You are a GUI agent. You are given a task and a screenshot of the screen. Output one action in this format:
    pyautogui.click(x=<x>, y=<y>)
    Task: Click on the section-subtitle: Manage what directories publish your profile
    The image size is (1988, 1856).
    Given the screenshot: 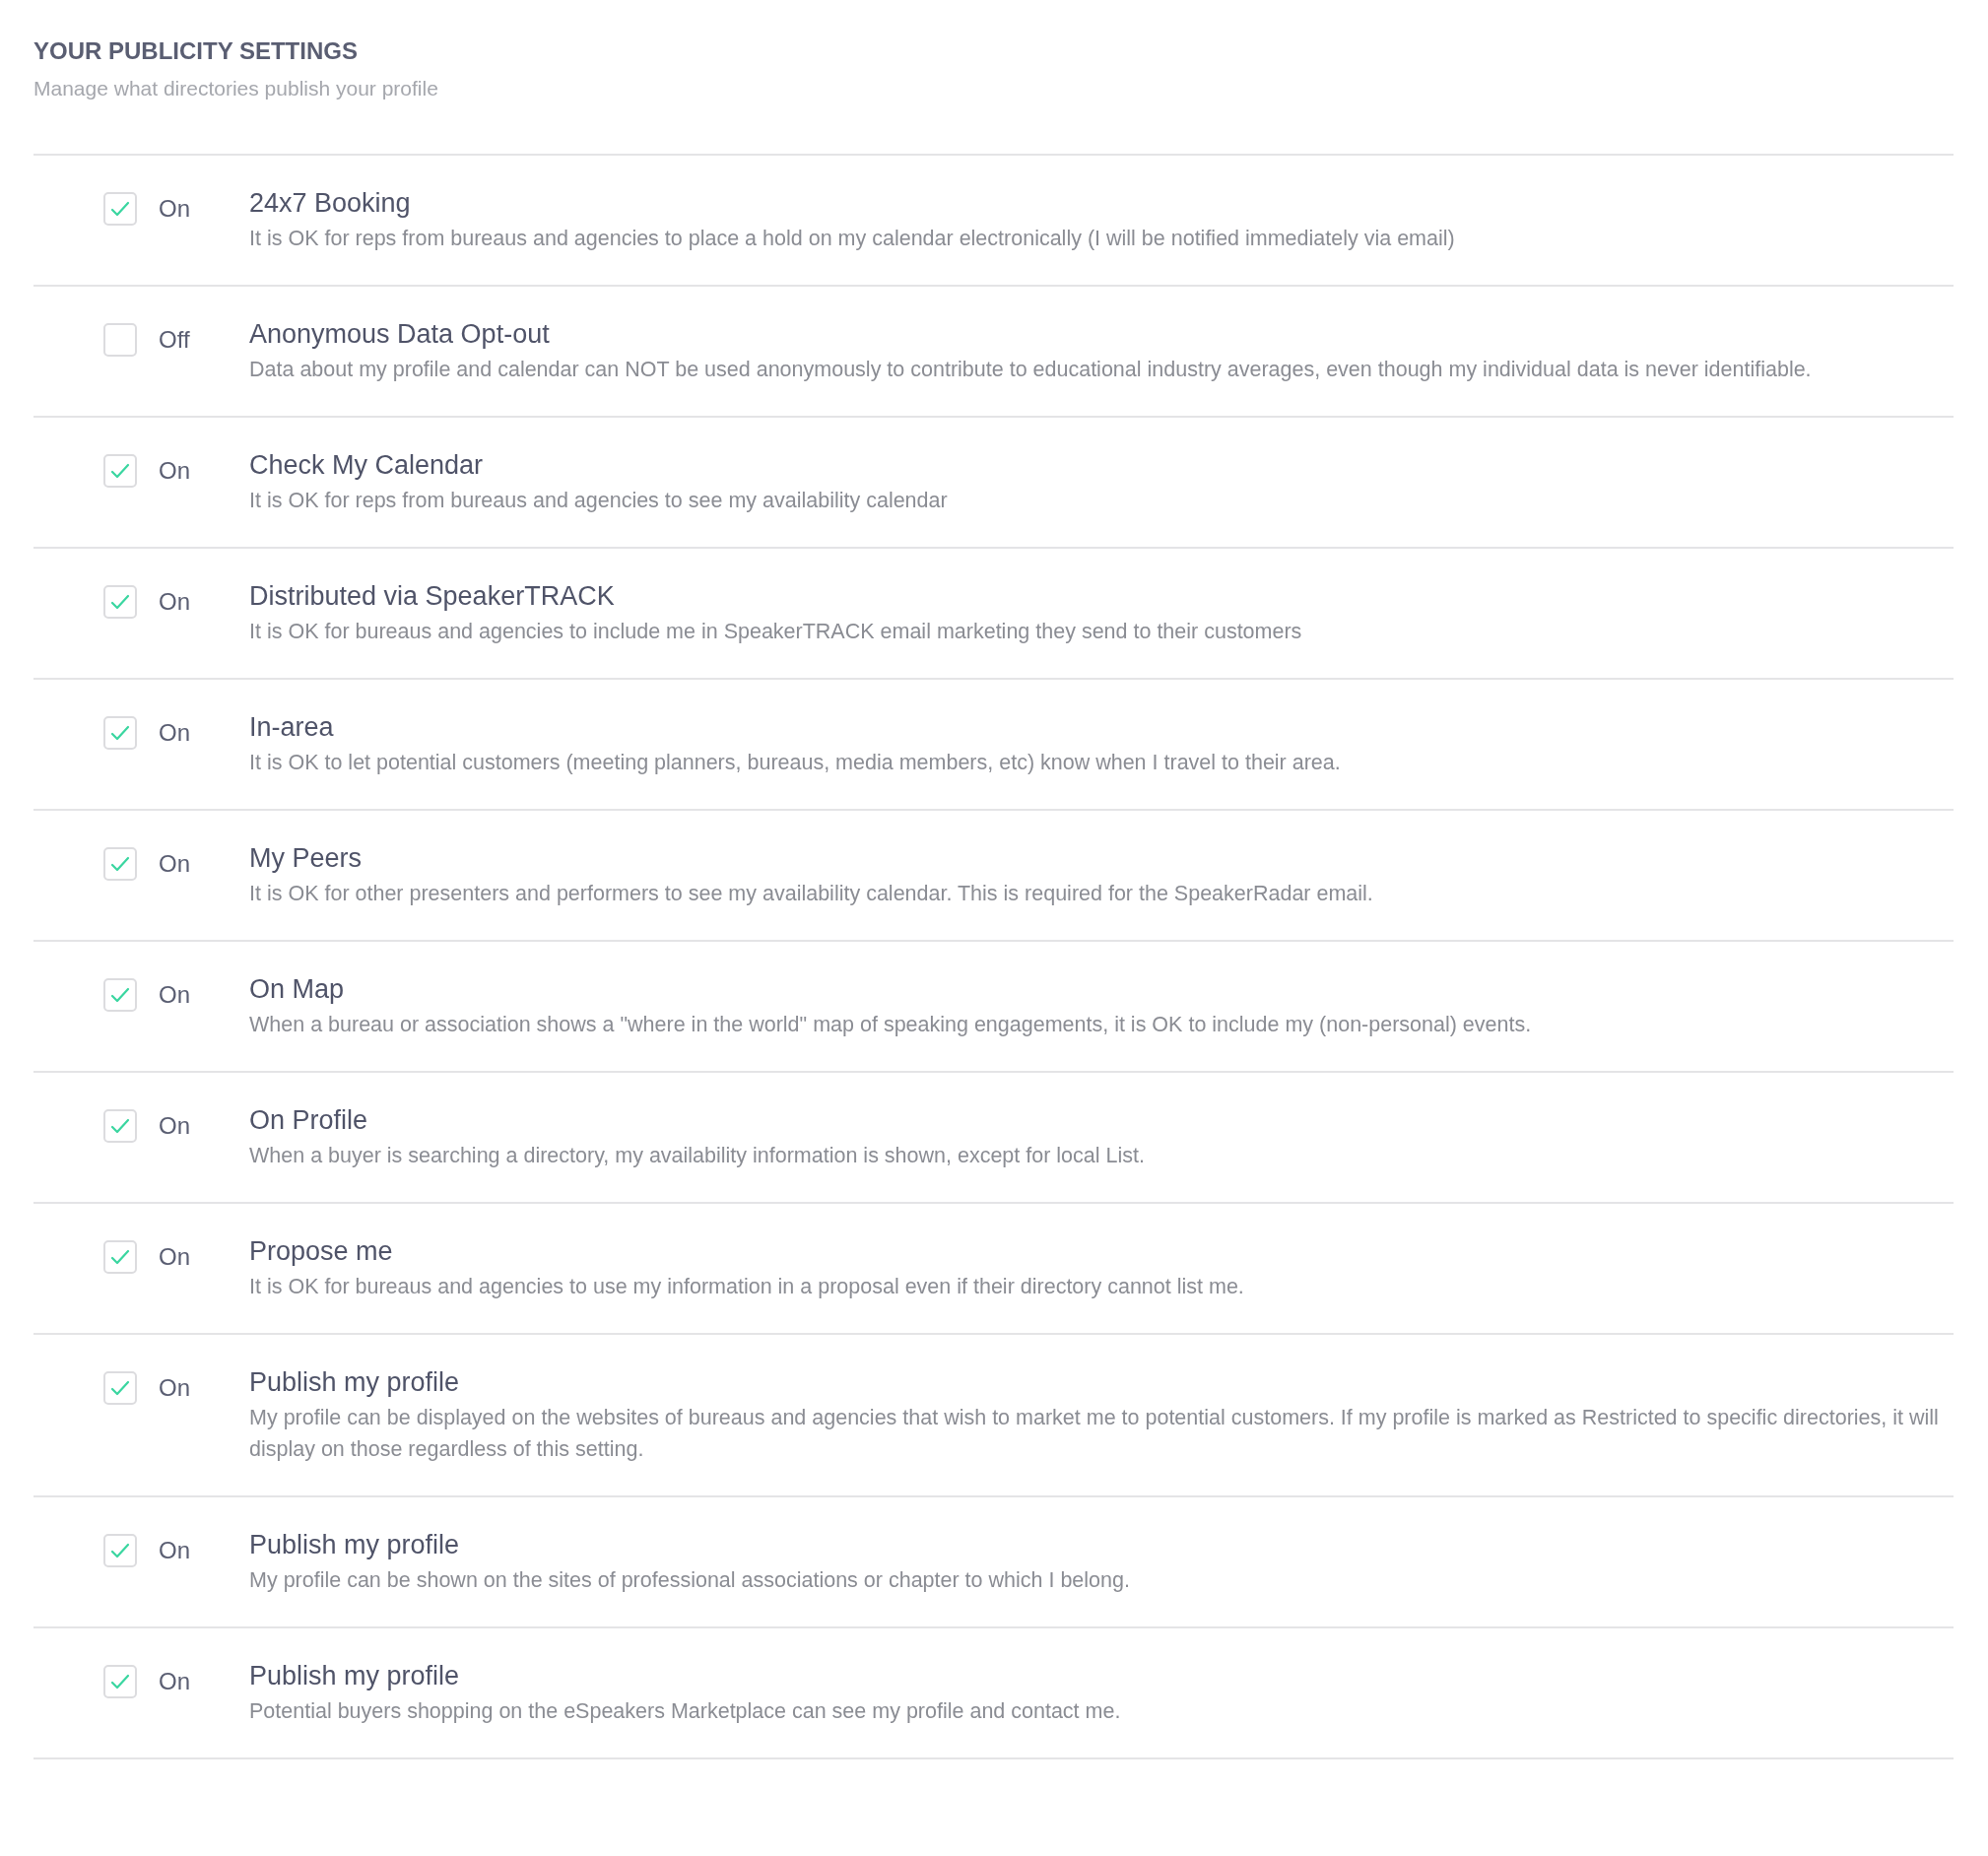 What is the action you would take?
    pyautogui.click(x=236, y=89)
    